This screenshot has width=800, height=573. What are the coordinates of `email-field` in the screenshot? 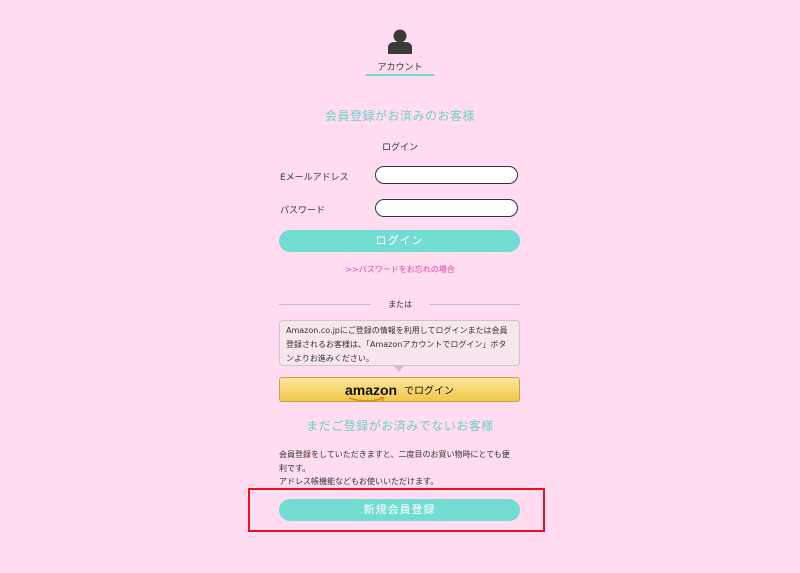 It's located at (446, 175).